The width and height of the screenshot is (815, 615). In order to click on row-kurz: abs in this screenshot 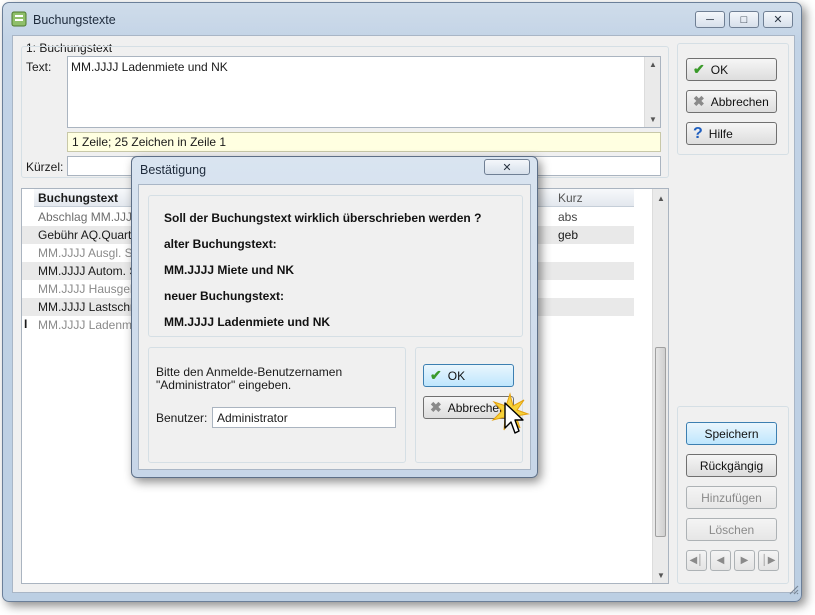, I will do `click(568, 217)`.